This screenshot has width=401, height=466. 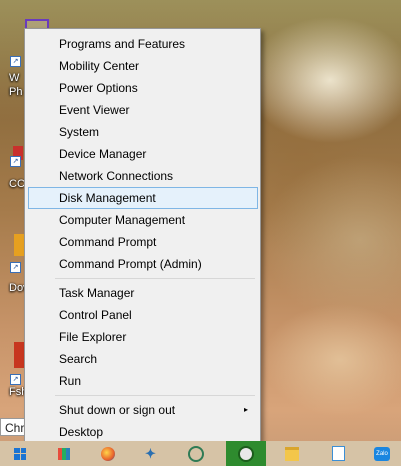 What do you see at coordinates (143, 337) in the screenshot?
I see `menu-item-file-explorer: File Explorer` at bounding box center [143, 337].